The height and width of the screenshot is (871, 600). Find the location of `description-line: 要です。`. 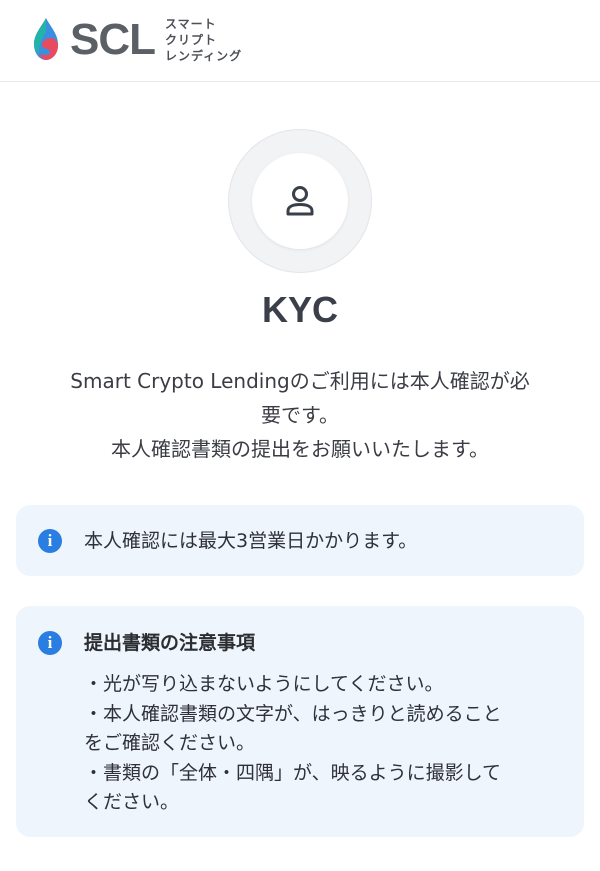

description-line: 要です。 is located at coordinates (300, 415).